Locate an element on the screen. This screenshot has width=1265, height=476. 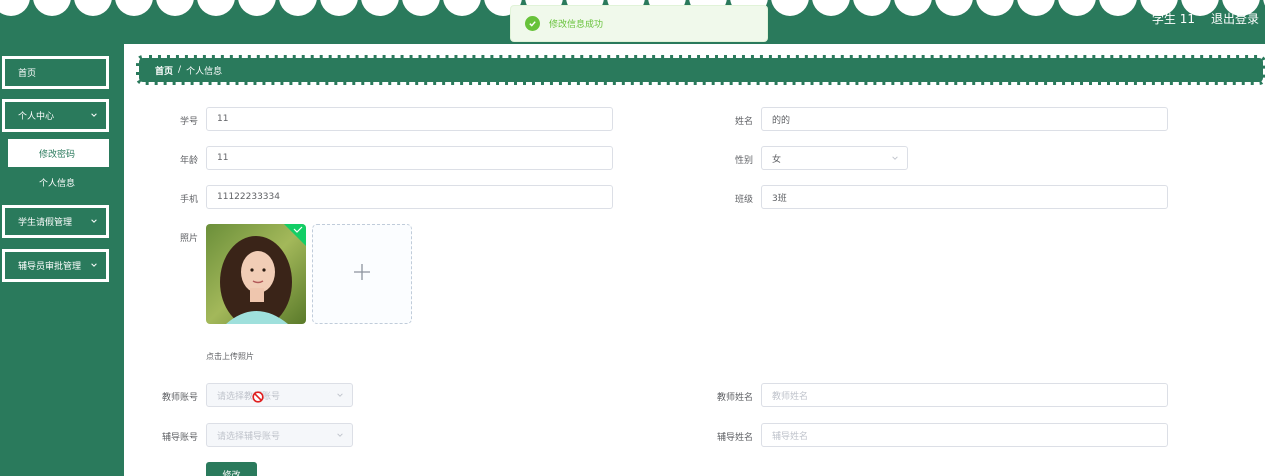
not-allowed-cursor-icon is located at coordinates (258, 397).